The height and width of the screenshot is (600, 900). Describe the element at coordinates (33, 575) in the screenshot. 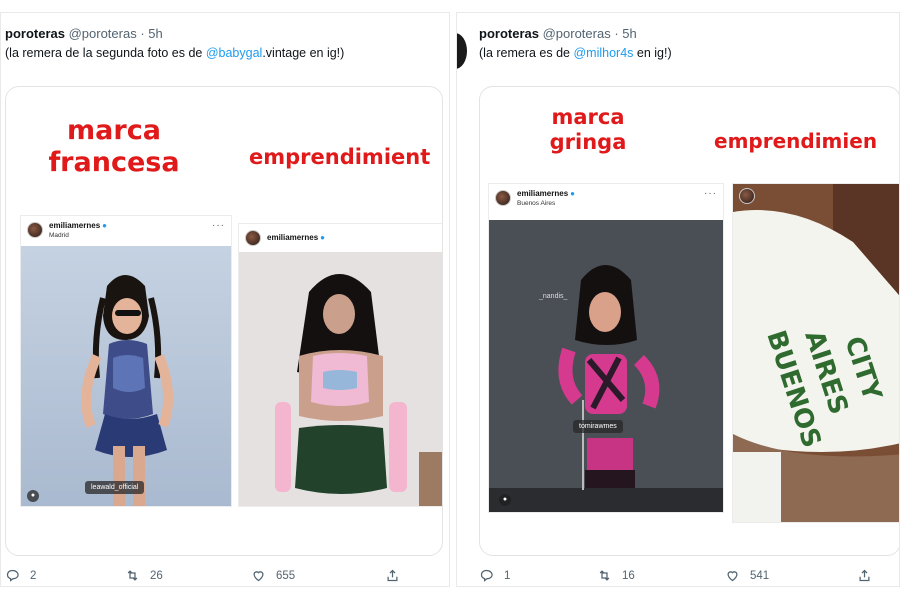

I see `reply-count: 2` at that location.